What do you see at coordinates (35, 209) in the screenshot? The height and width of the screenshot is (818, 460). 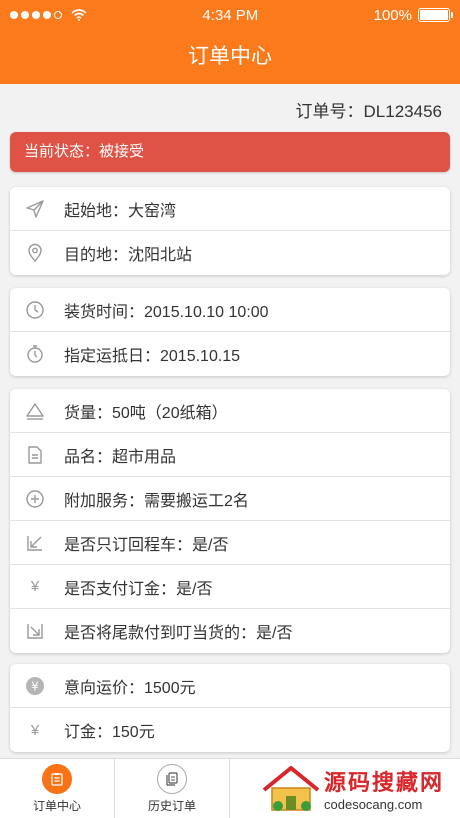 I see `send-icon` at bounding box center [35, 209].